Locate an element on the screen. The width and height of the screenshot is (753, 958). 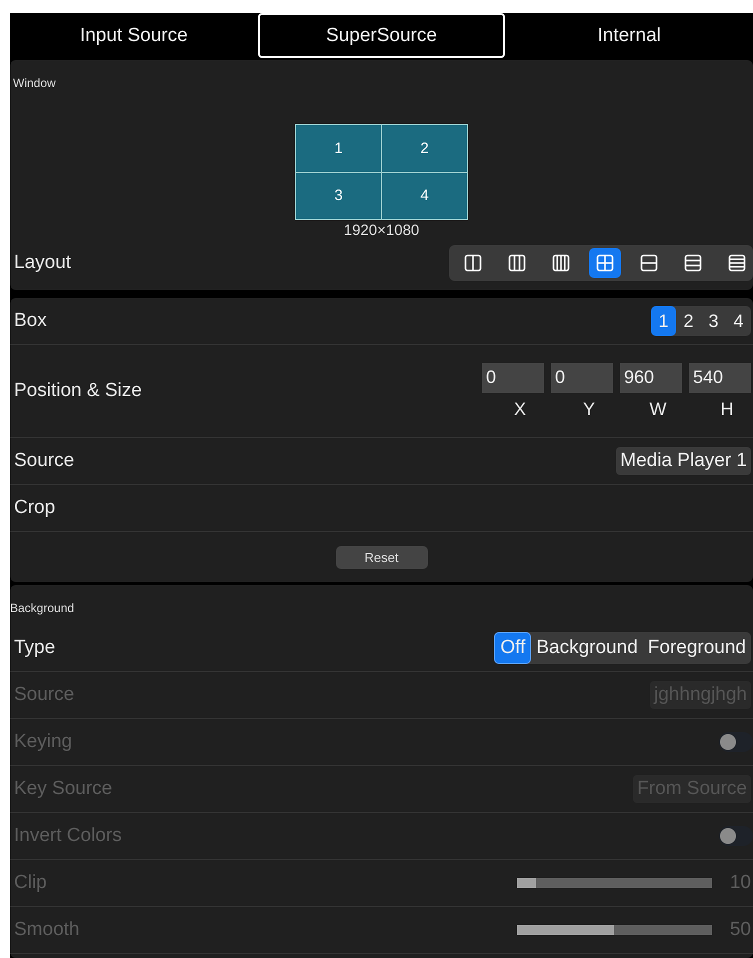
type-option: Off is located at coordinates (513, 648).